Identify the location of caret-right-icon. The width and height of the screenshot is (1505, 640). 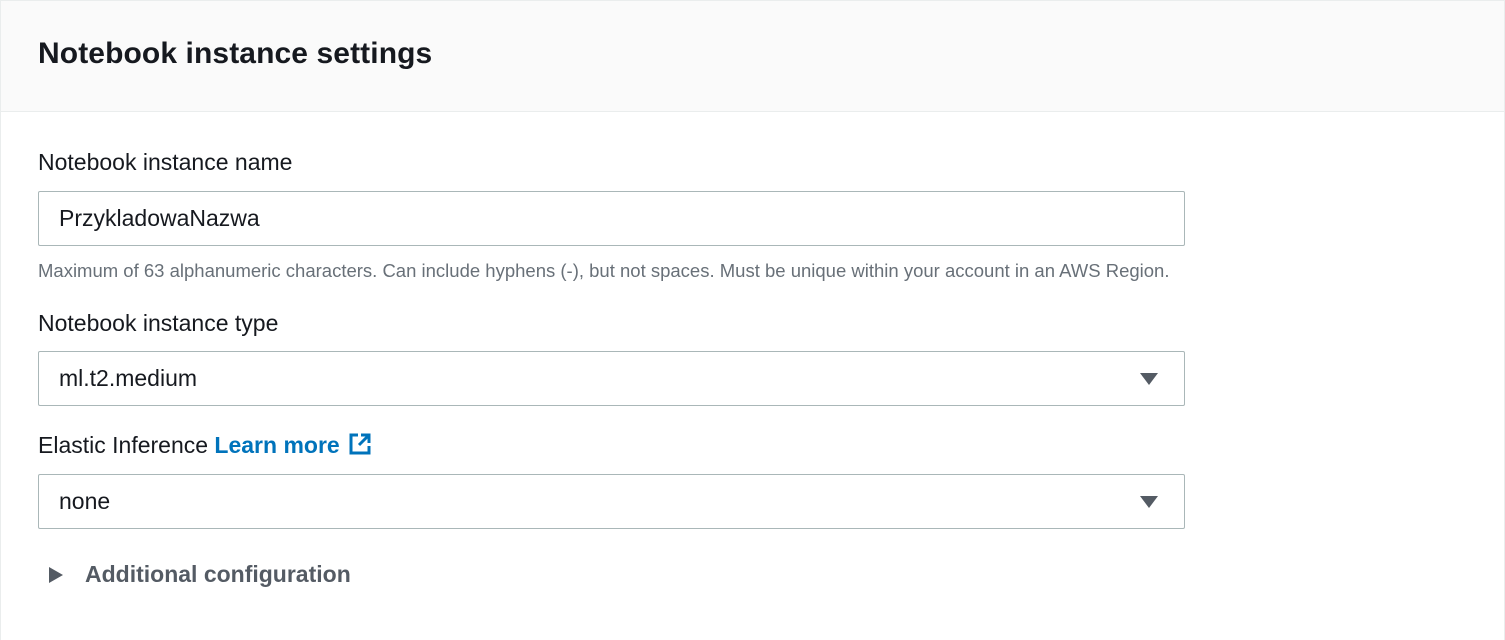
(56, 574).